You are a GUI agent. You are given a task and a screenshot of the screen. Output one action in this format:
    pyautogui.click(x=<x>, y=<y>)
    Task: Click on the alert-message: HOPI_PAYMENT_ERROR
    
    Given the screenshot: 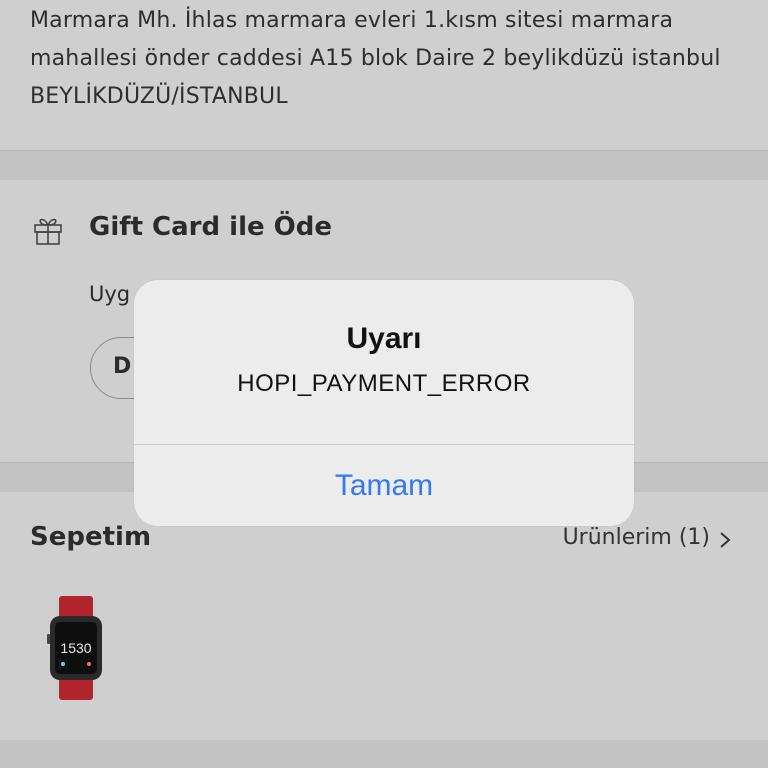 What is the action you would take?
    pyautogui.click(x=384, y=383)
    